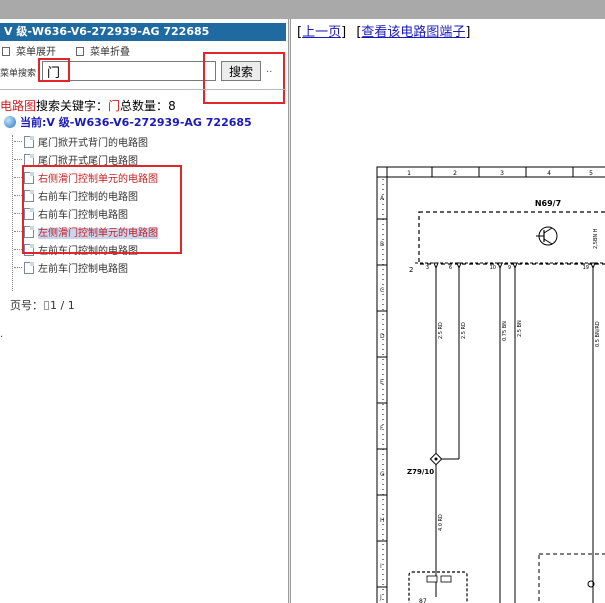 Image resolution: width=605 pixels, height=603 pixels. Describe the element at coordinates (505, 331) in the screenshot. I see `wire-label: 0.75 BN` at that location.